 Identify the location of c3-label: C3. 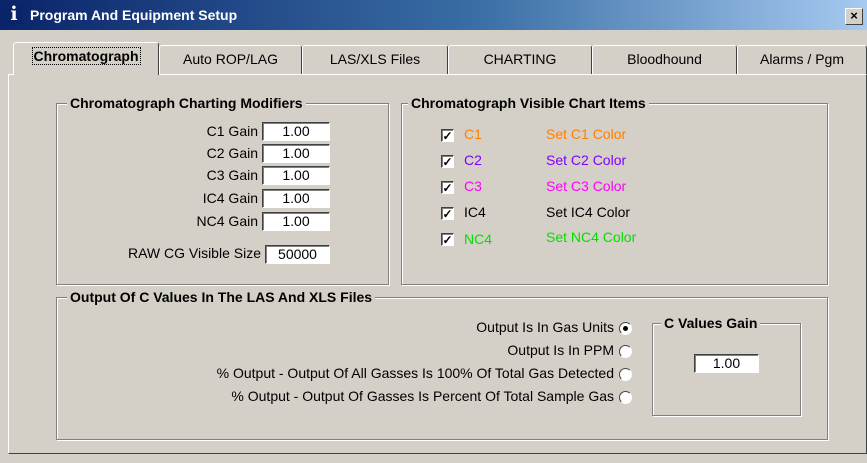
(473, 186).